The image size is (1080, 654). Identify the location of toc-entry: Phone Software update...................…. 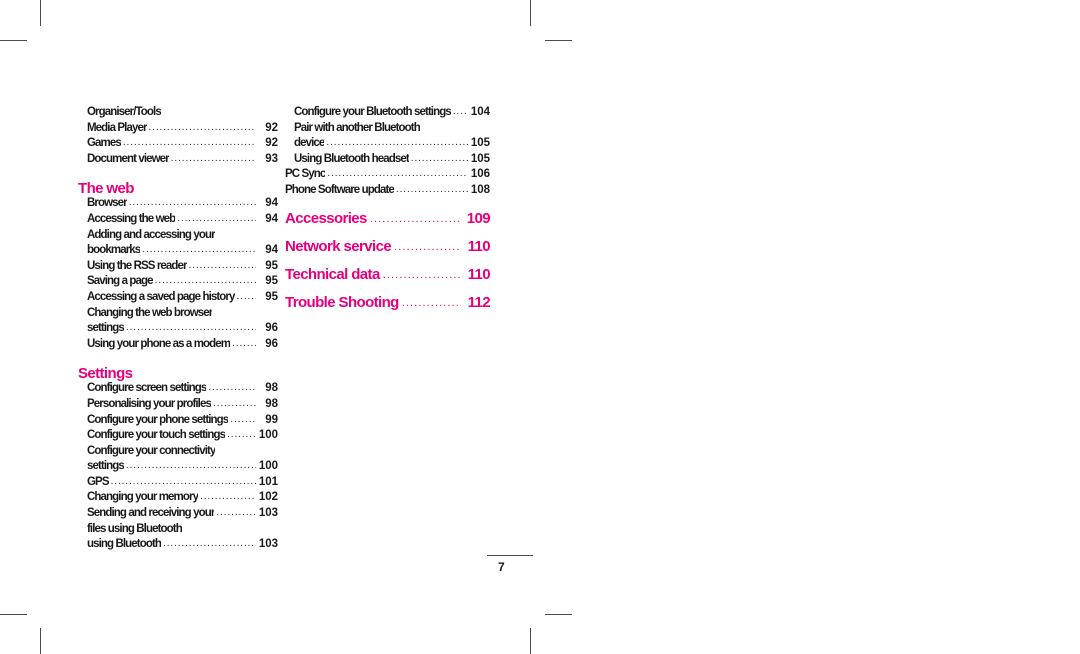
(387, 191).